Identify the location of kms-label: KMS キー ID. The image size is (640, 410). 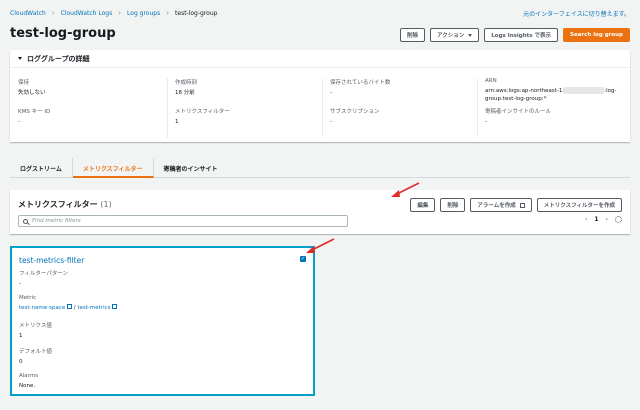
(34, 112).